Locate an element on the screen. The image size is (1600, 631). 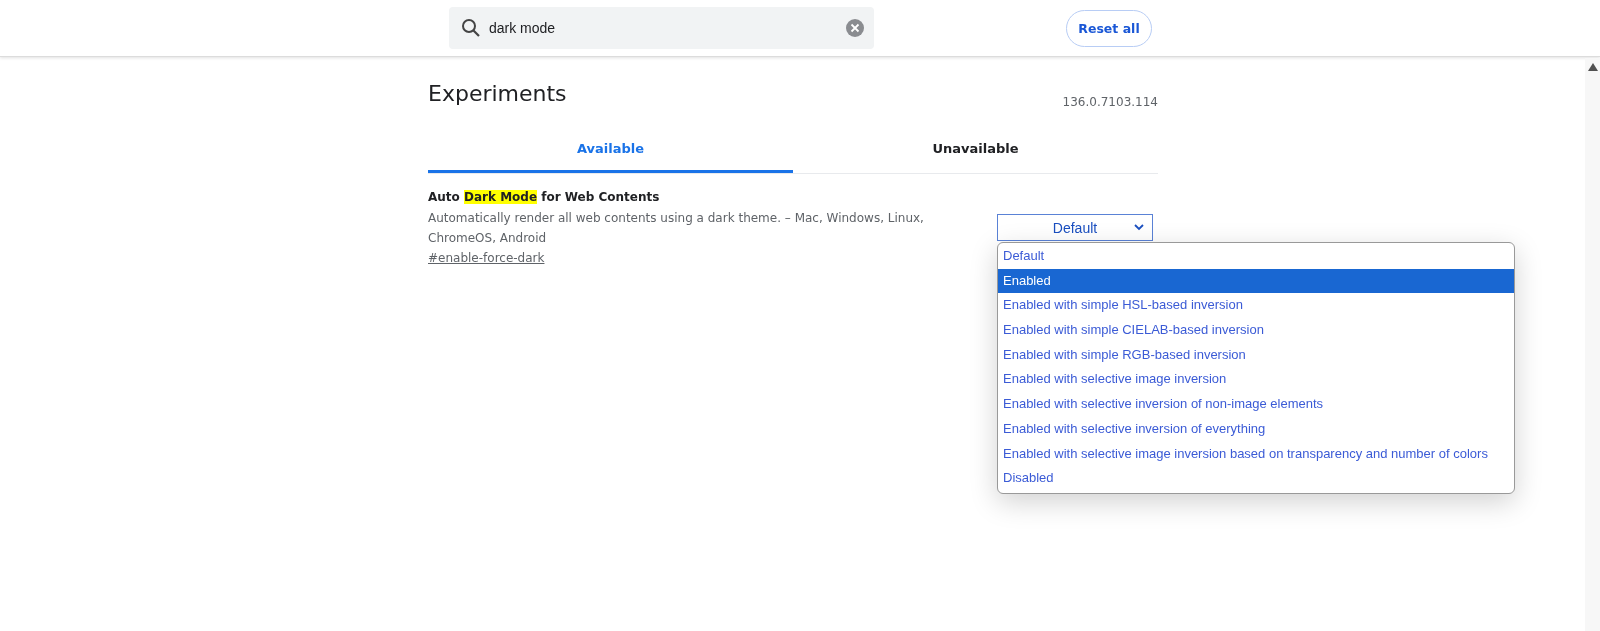
dropdown-option: Enabled with simple HSL-based inversion is located at coordinates (1256, 306).